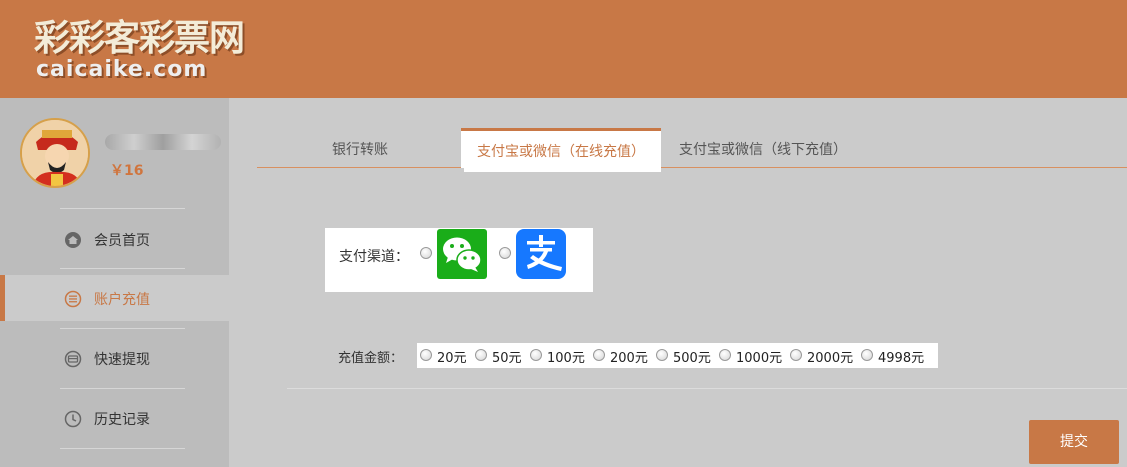  What do you see at coordinates (692, 358) in the screenshot?
I see `amount-option-label: 500元` at bounding box center [692, 358].